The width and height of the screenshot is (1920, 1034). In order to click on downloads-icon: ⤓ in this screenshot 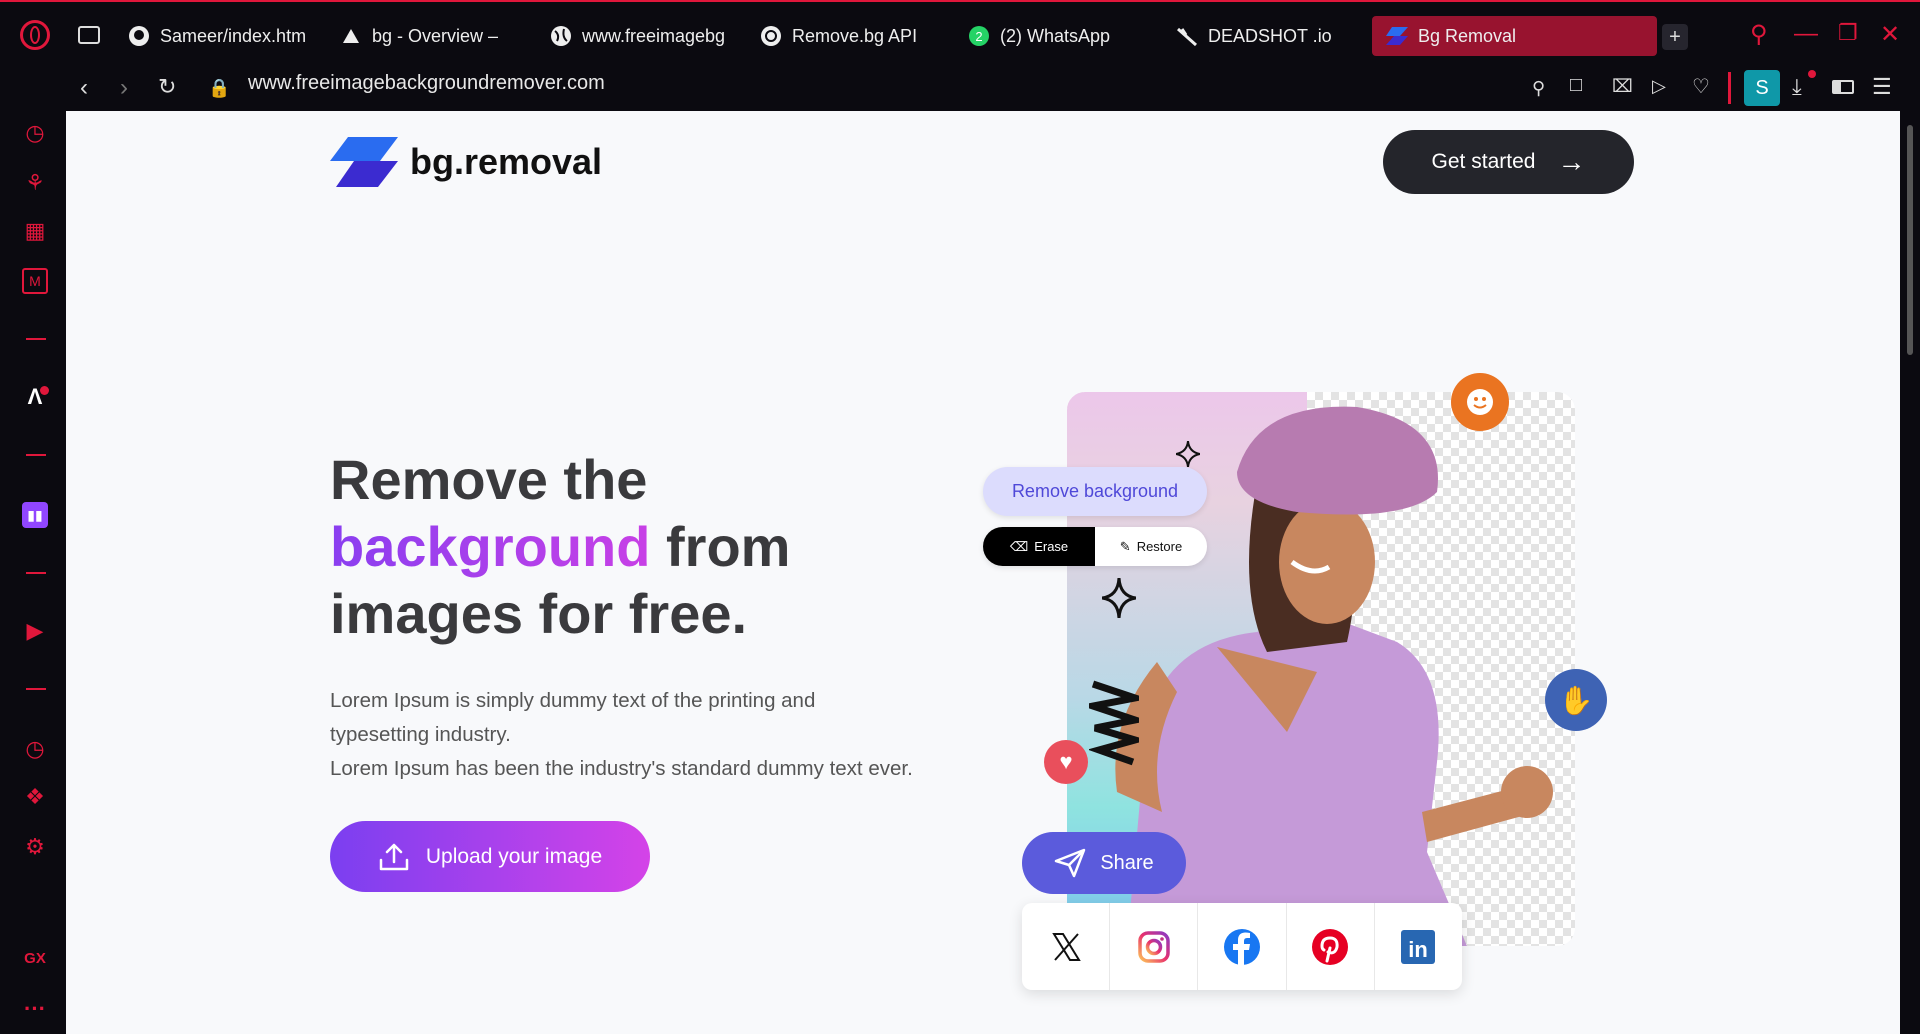, I will do `click(1797, 87)`.